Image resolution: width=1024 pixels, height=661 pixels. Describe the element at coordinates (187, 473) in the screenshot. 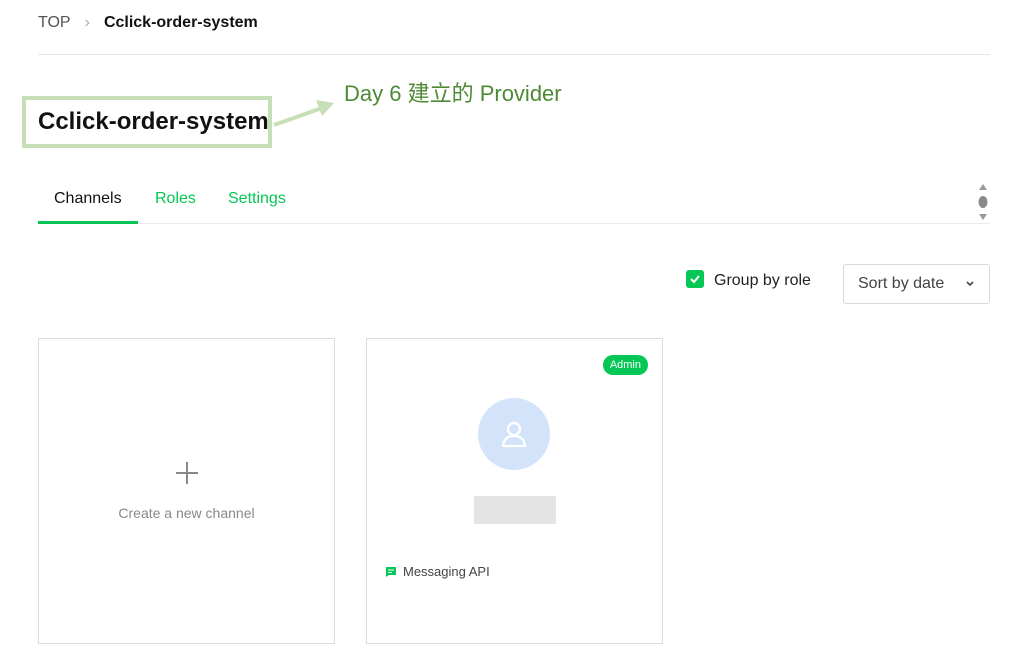

I see `plus-icon` at that location.